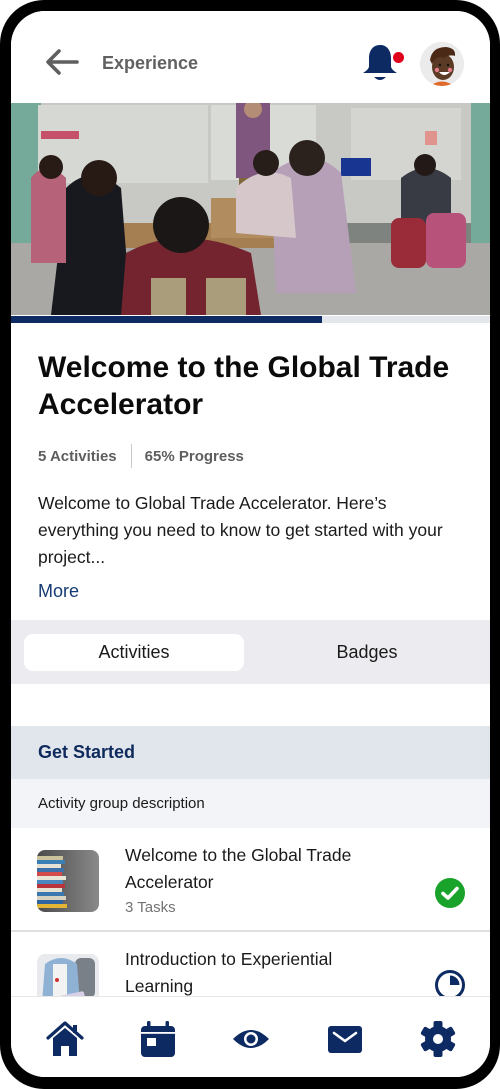 Image resolution: width=500 pixels, height=1089 pixels. I want to click on calendar-icon, so click(158, 1039).